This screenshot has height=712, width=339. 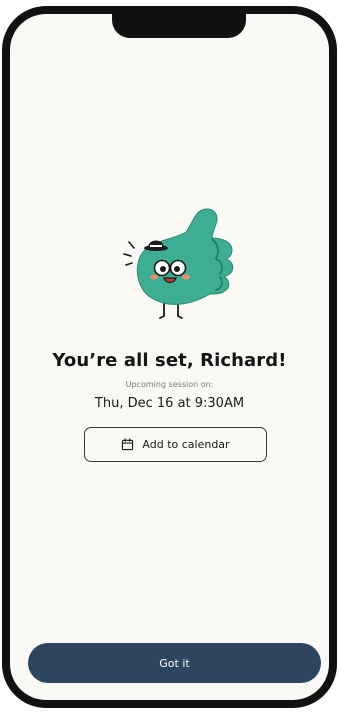 I want to click on add-to-calendar-button: Add to calendar, so click(x=175, y=444).